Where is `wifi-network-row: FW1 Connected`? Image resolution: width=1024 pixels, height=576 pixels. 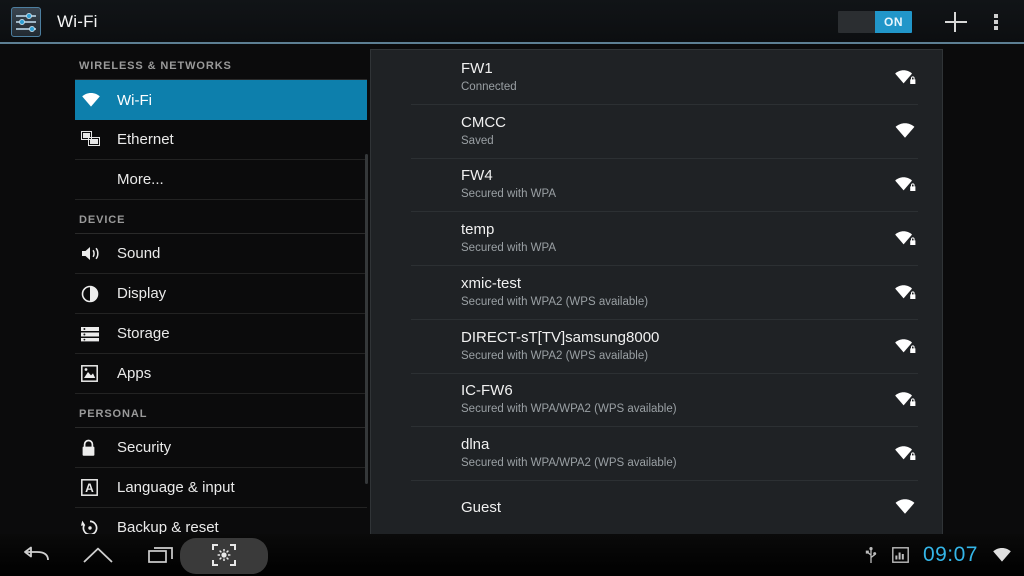
wifi-network-row: FW1 Connected is located at coordinates (656, 77).